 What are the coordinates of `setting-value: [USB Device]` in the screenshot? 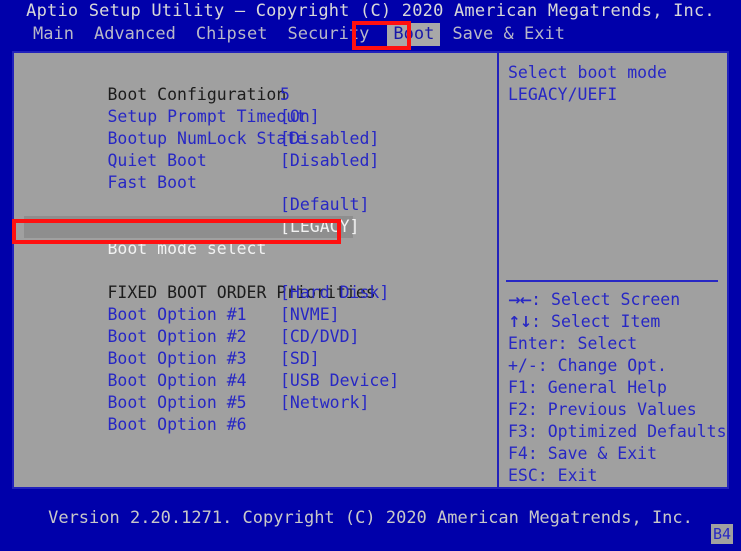 It's located at (339, 381).